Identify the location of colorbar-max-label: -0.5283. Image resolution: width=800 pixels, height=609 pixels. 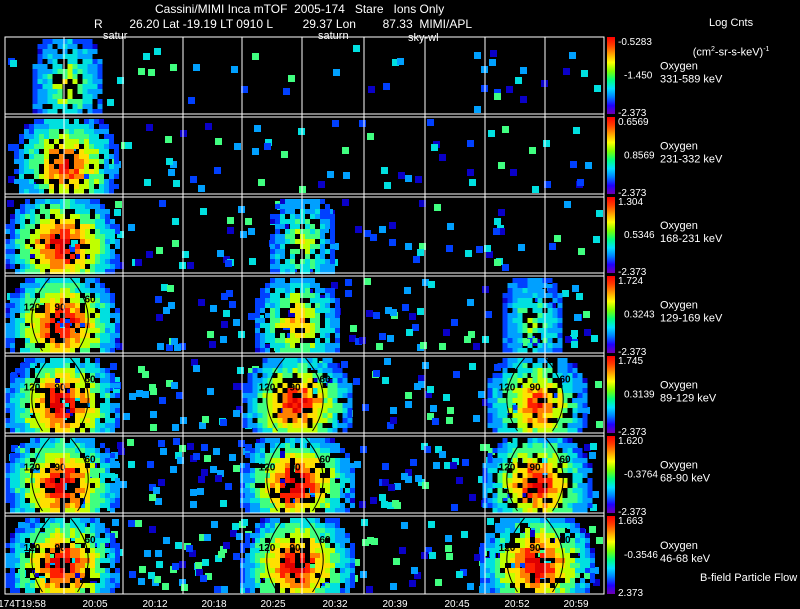
(635, 42).